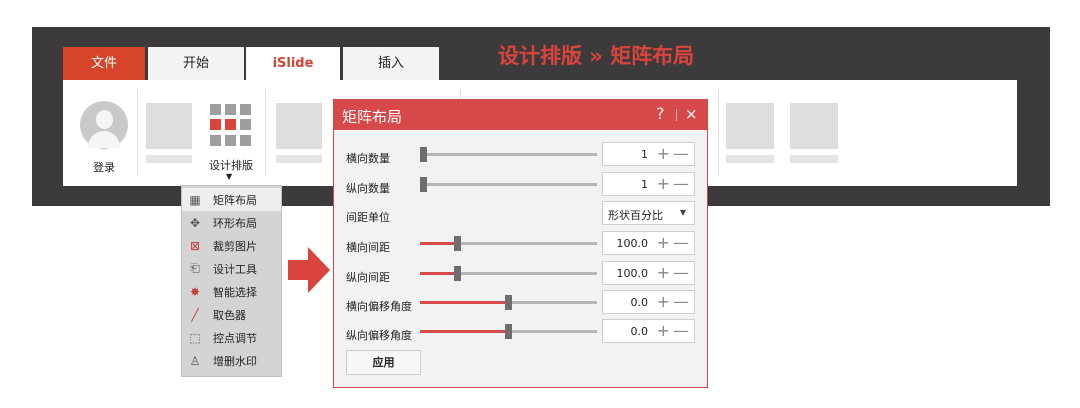 This screenshot has width=1080, height=408. I want to click on design-layout-icon, so click(231, 125).